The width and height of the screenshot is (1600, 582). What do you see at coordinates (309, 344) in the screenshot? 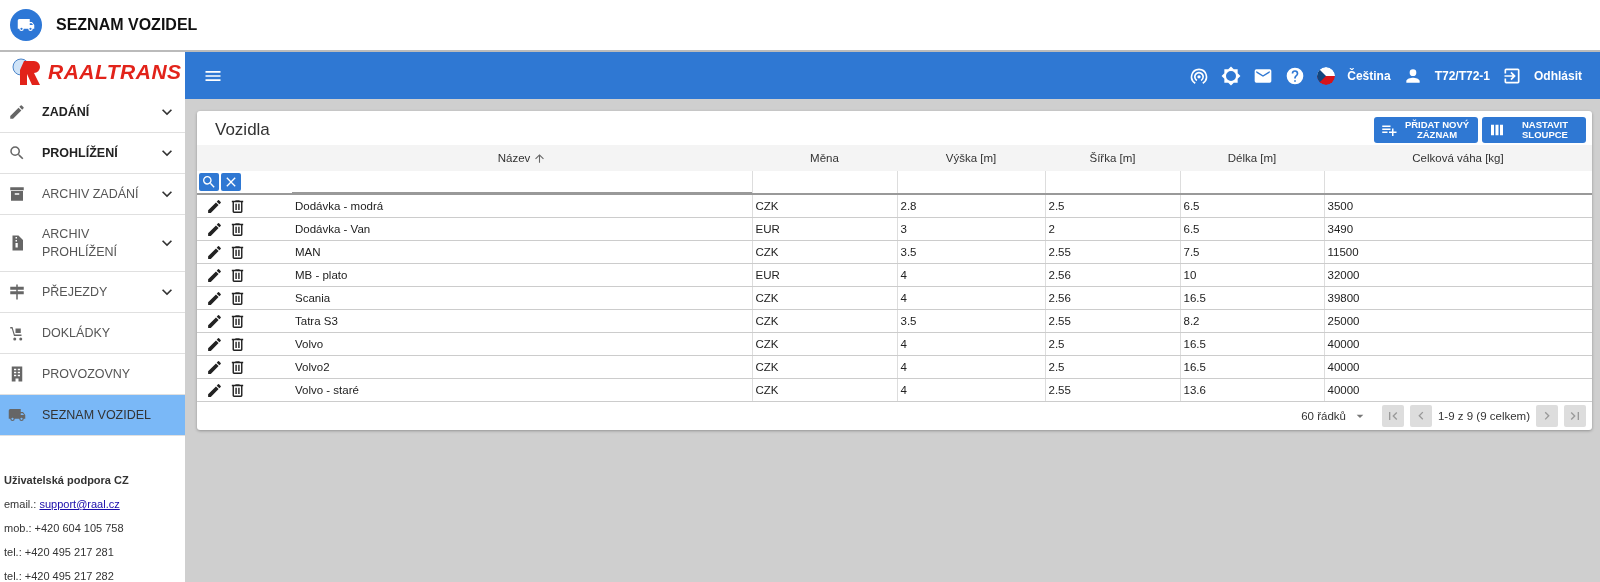
I see `table-cell: Volvo` at bounding box center [309, 344].